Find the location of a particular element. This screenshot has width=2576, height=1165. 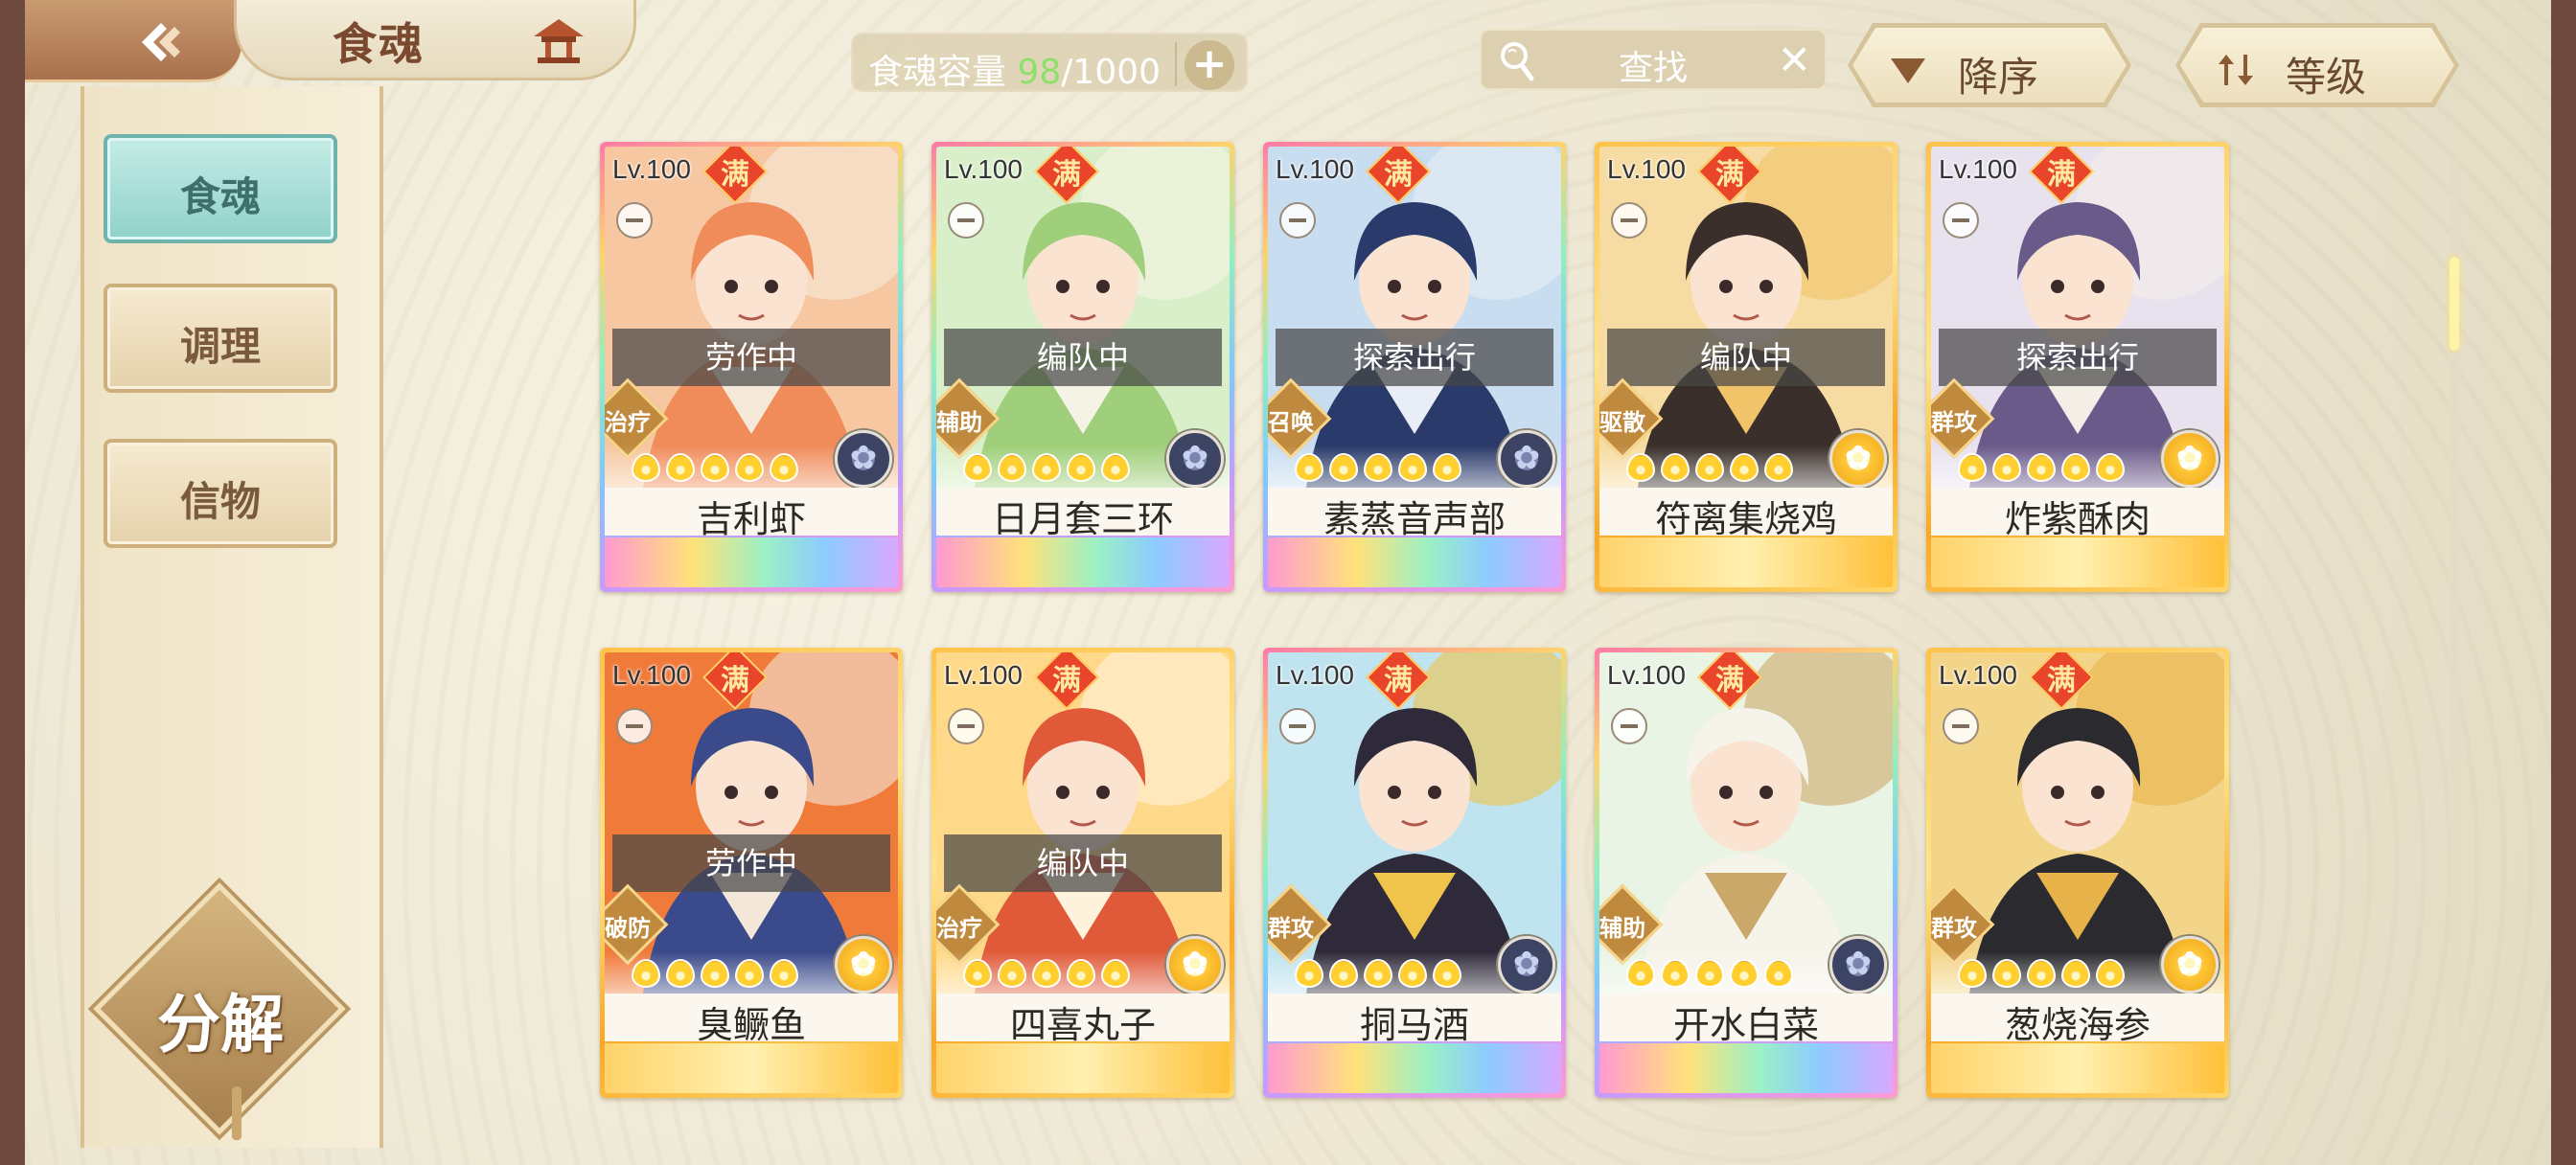

card-inner: Lv.100 满 劳作中 破防 臭鳜鱼 is located at coordinates (751, 873).